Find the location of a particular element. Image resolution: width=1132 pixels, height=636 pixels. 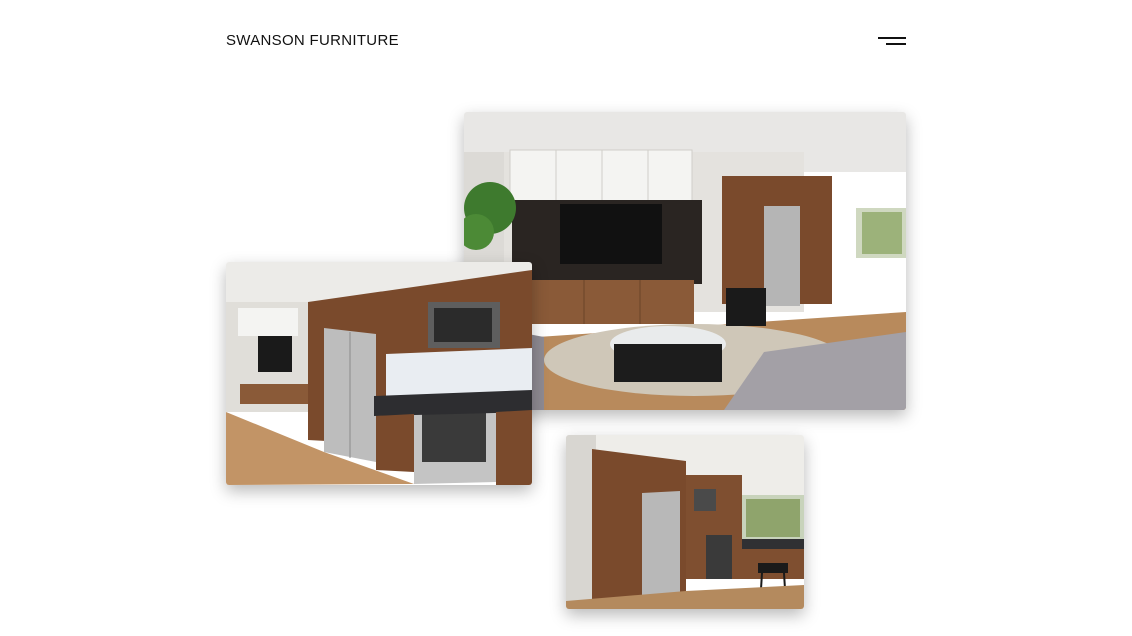

kitchen-photo is located at coordinates (379, 373).